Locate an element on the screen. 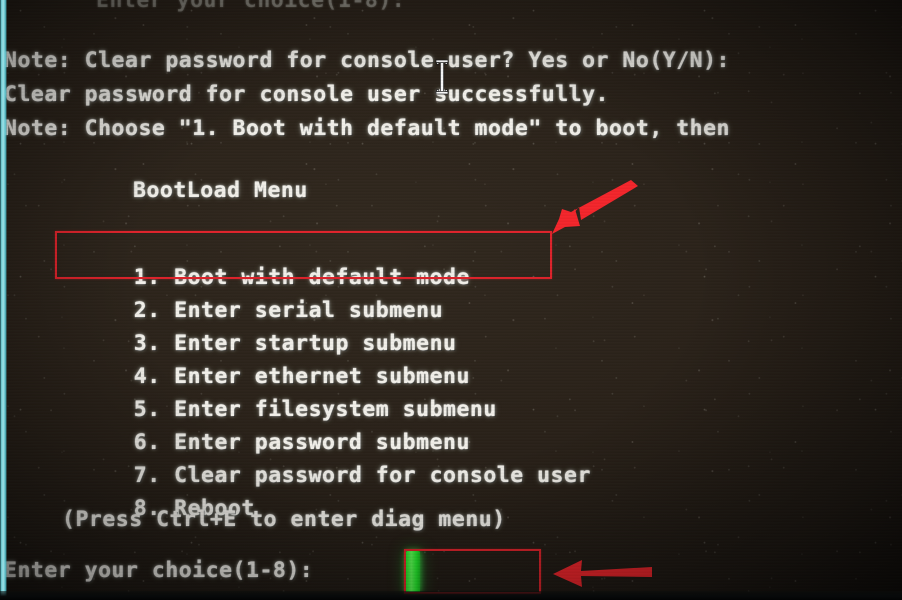 The image size is (902, 600). clipped-top-line: Enter your choice(1-8): is located at coordinates (251, 6).